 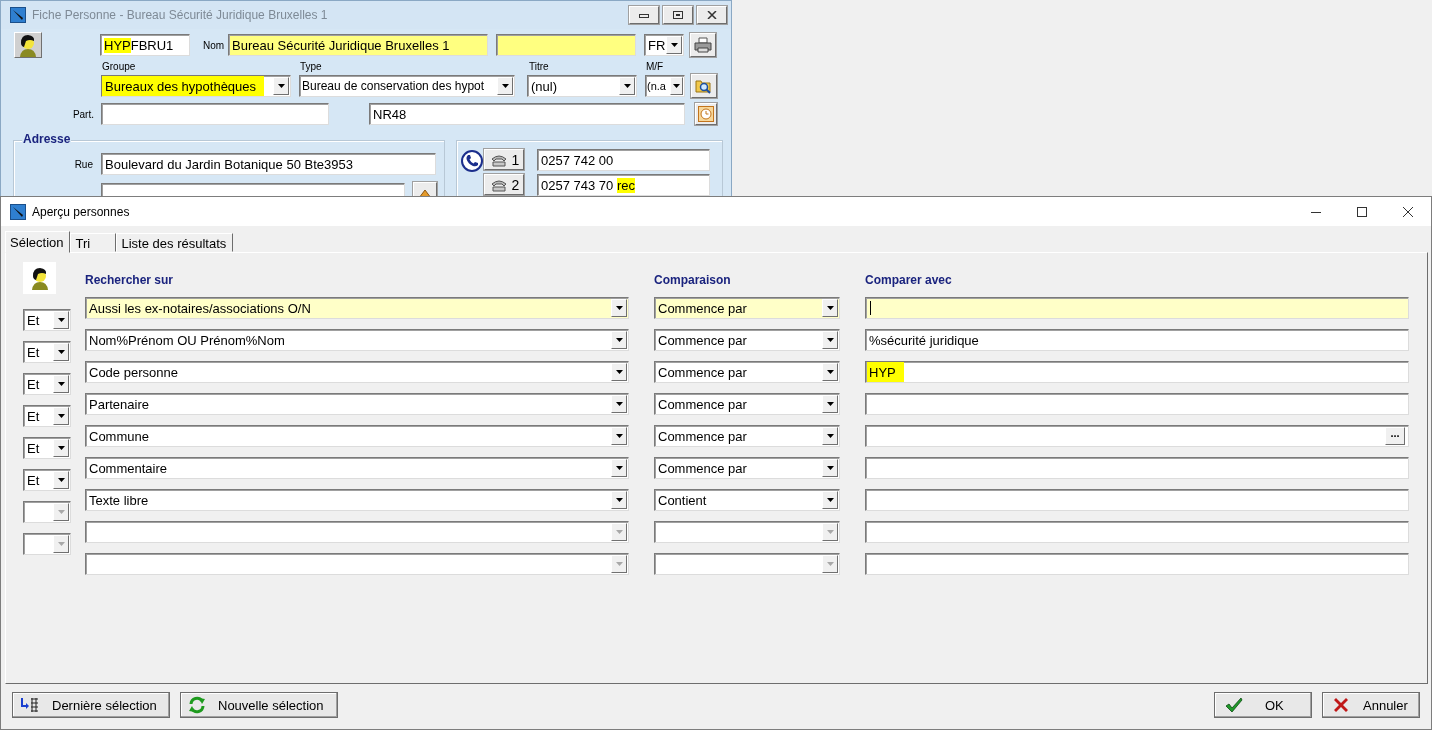 I want to click on type-dropdown: Bureau de conservation des hypot, so click(x=407, y=86).